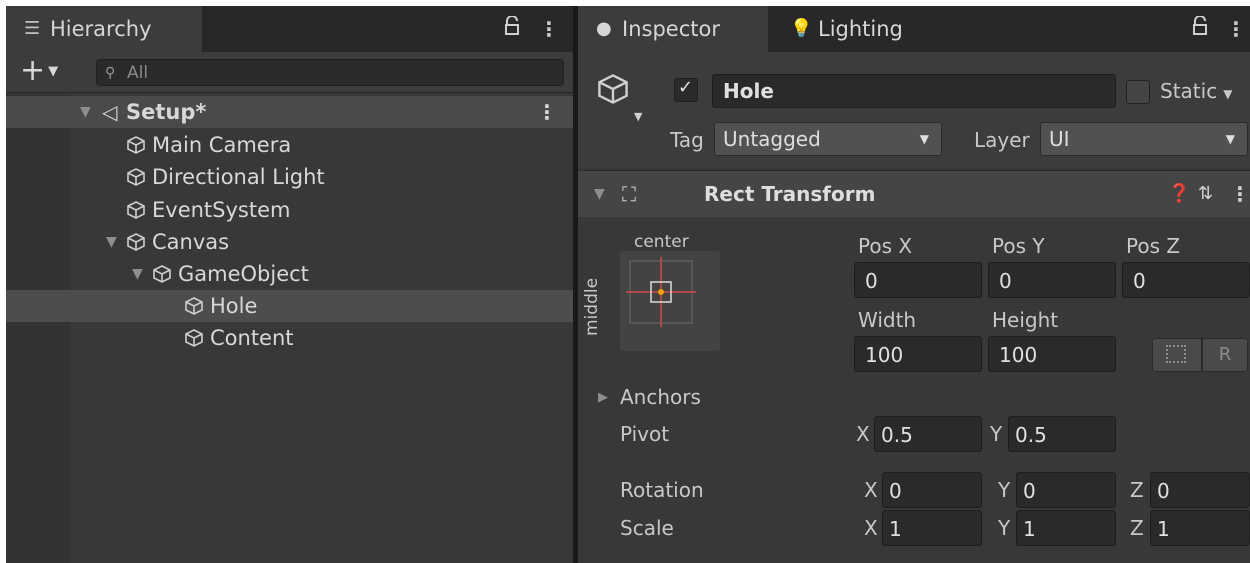 The width and height of the screenshot is (1250, 563). I want to click on list-item-label: Content, so click(252, 338).